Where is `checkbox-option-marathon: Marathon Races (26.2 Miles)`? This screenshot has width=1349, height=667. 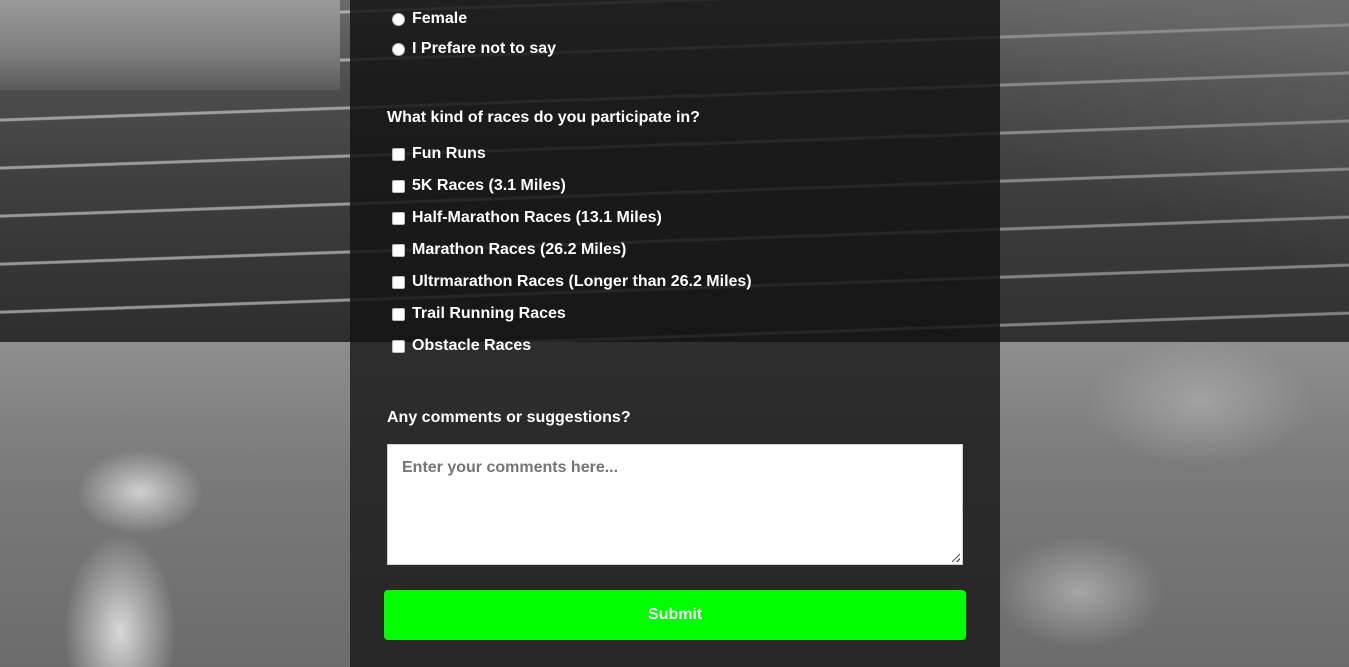
checkbox-option-marathon: Marathon Races (26.2 Miles) is located at coordinates (509, 250).